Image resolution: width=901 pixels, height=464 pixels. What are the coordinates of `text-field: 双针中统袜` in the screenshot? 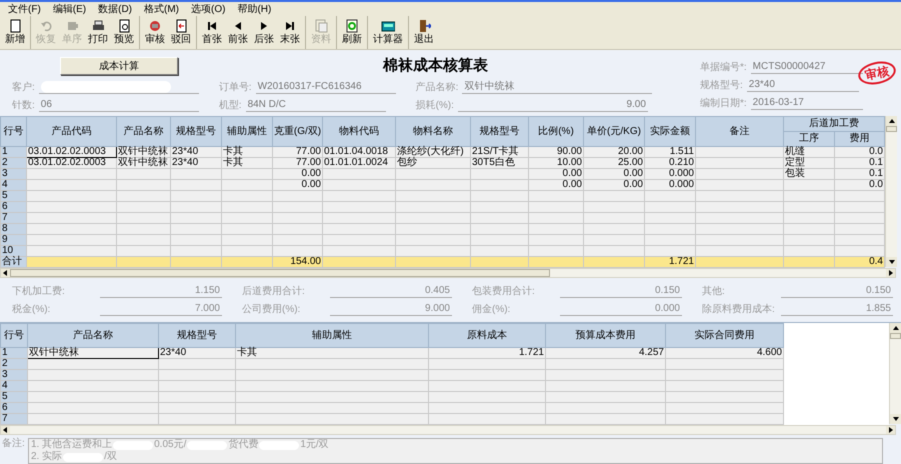 It's located at (557, 87).